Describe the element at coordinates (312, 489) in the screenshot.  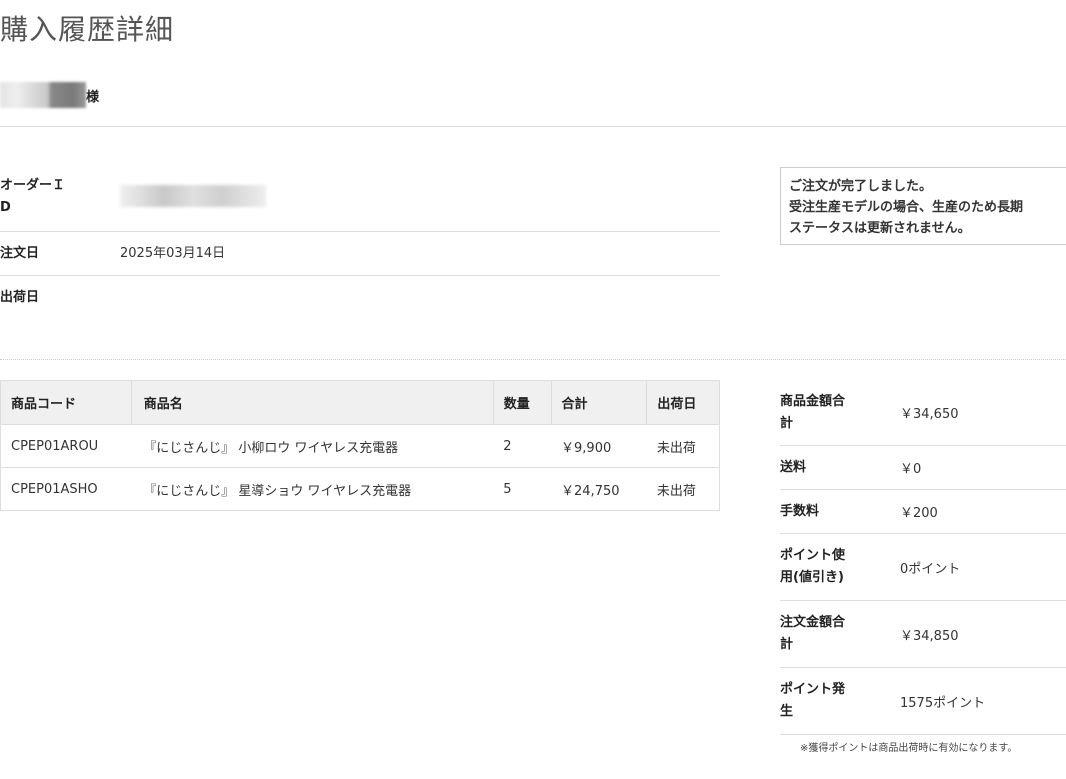
I see `item-name: 『にじさんじ』 星導ショウ ワイヤレス充電器` at that location.